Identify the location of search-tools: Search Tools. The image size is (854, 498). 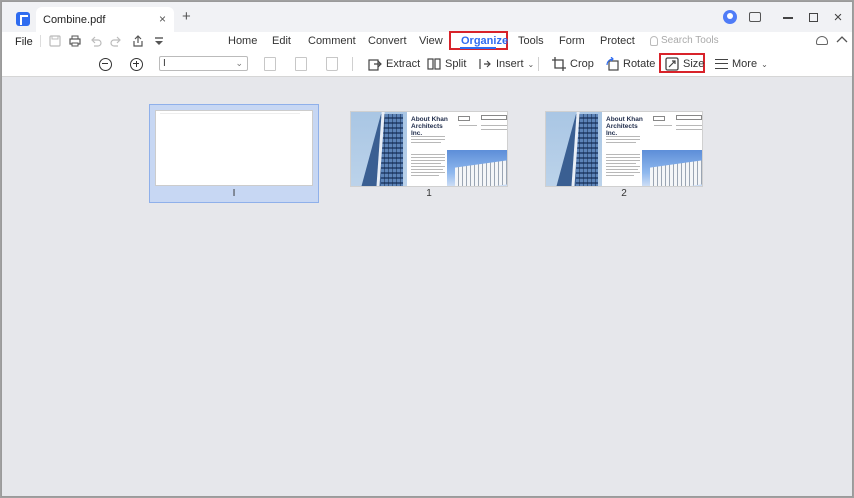
(684, 40).